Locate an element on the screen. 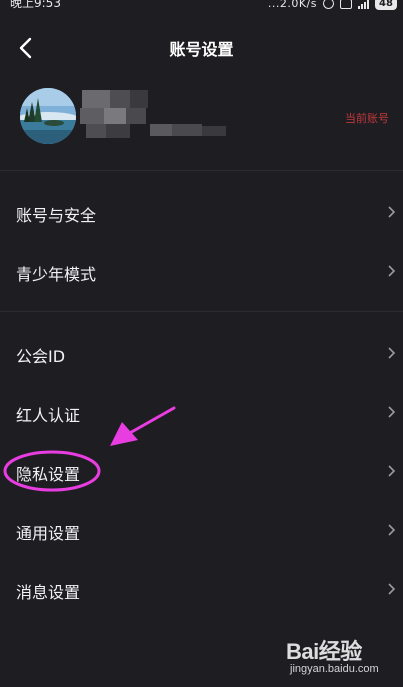 This screenshot has height=687, width=403. menu-item-privacy-settings: 隐私设置 is located at coordinates (201, 472).